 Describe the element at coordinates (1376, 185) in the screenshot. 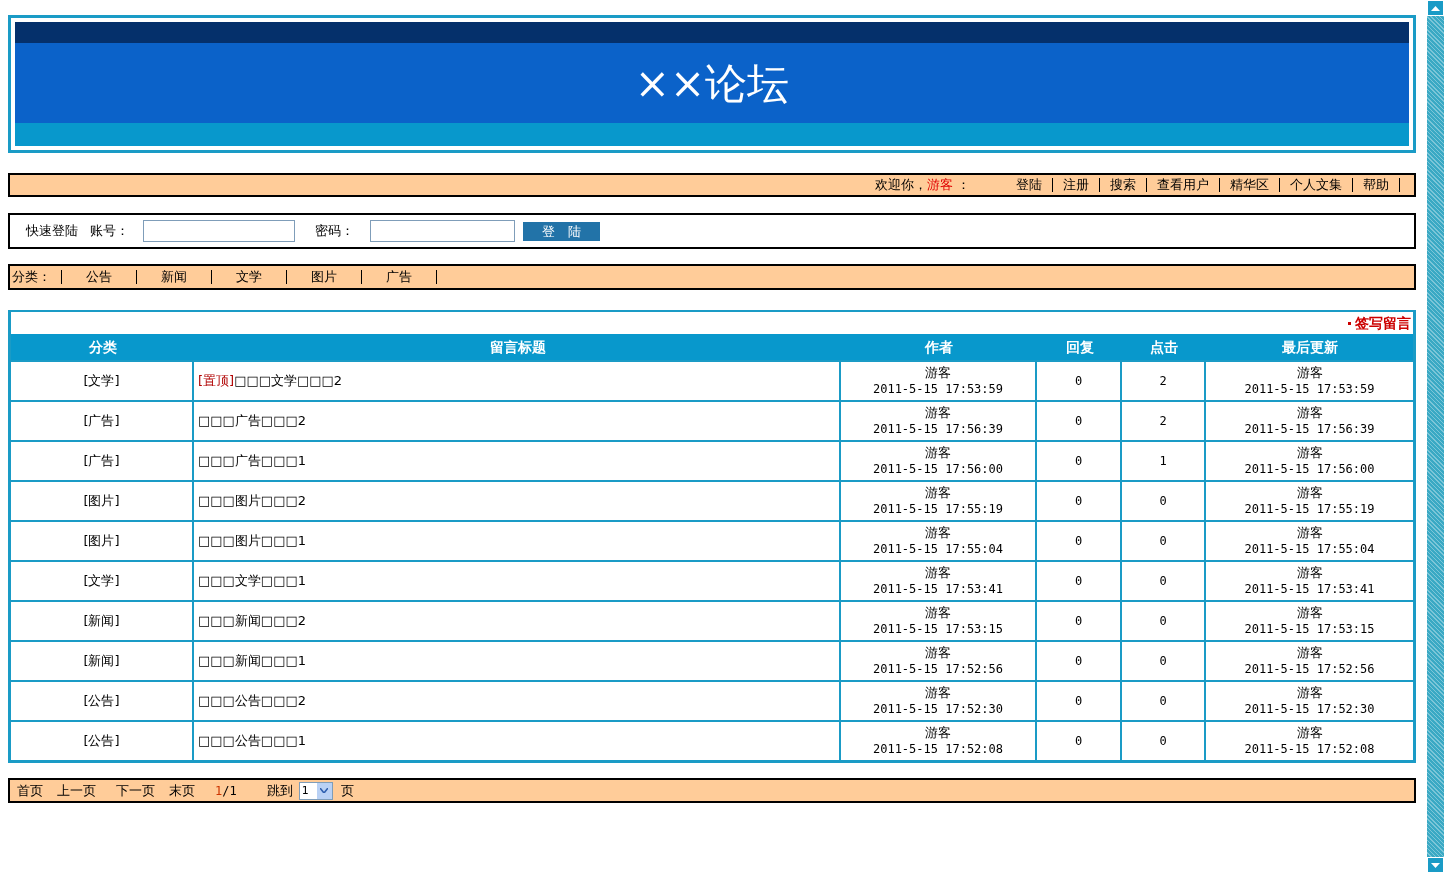

I see `nav-link: 帮助` at that location.